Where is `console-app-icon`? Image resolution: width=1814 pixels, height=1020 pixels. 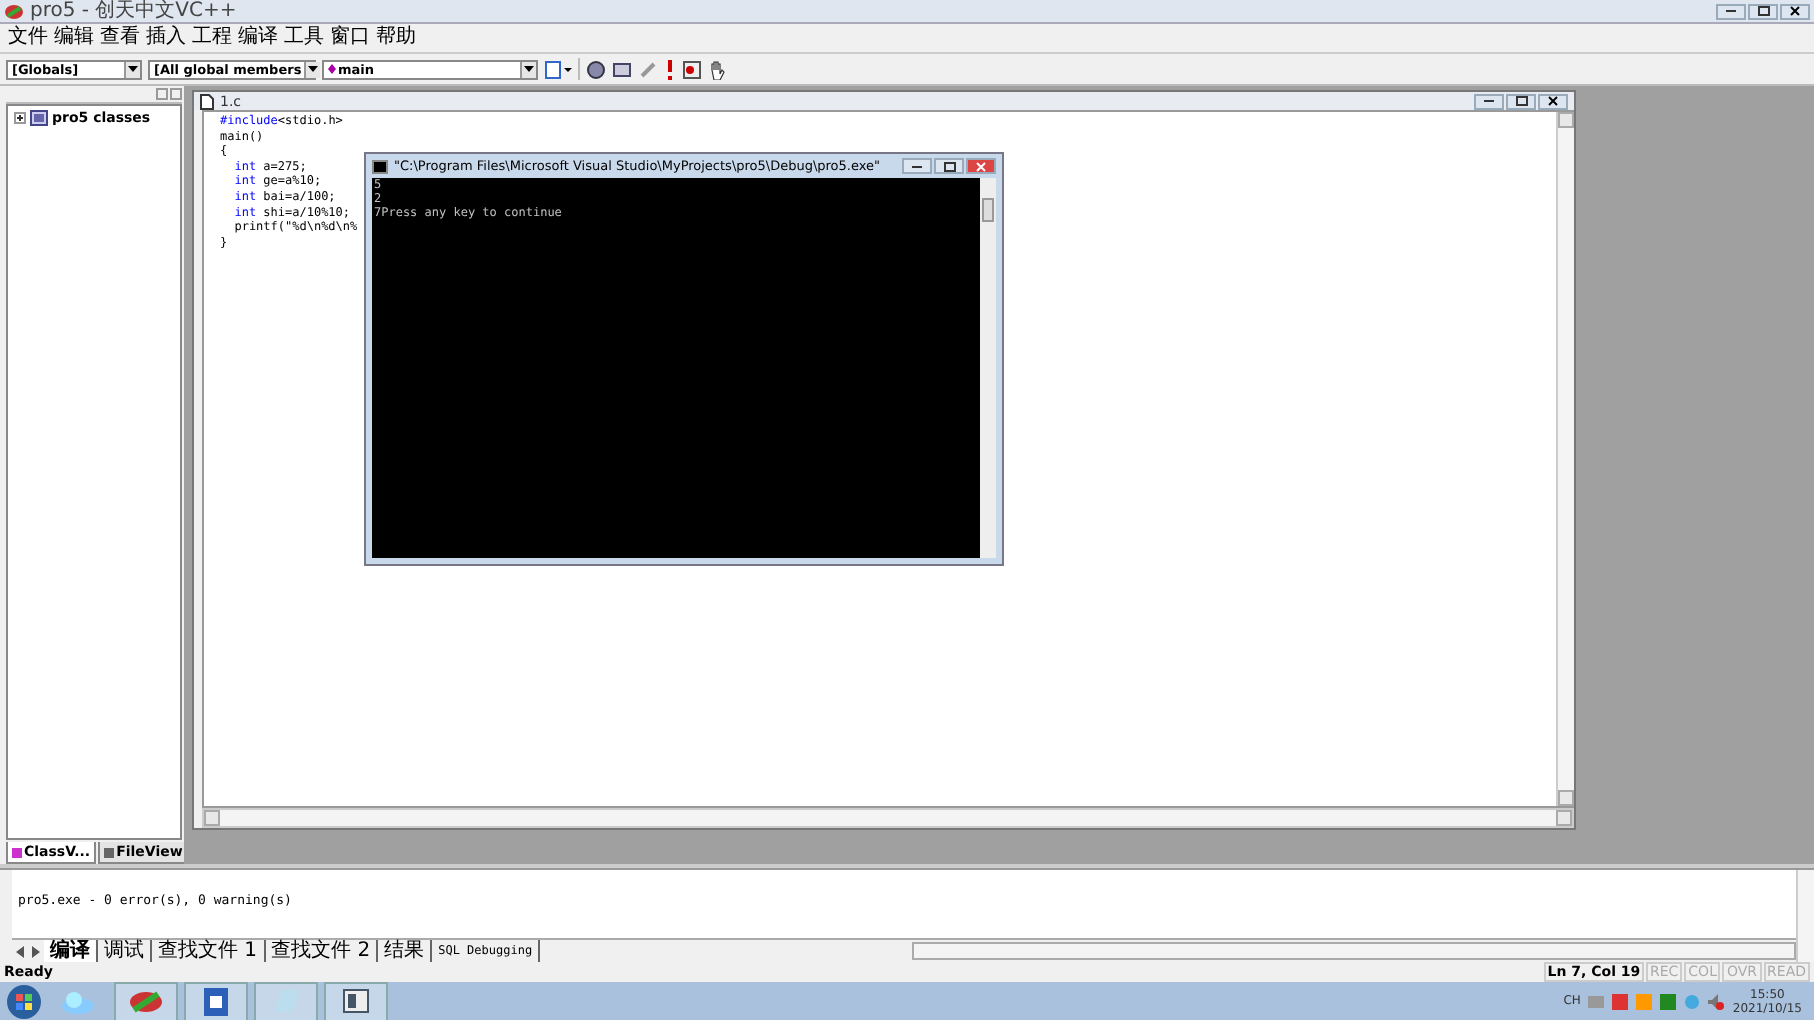
console-app-icon is located at coordinates (356, 1000).